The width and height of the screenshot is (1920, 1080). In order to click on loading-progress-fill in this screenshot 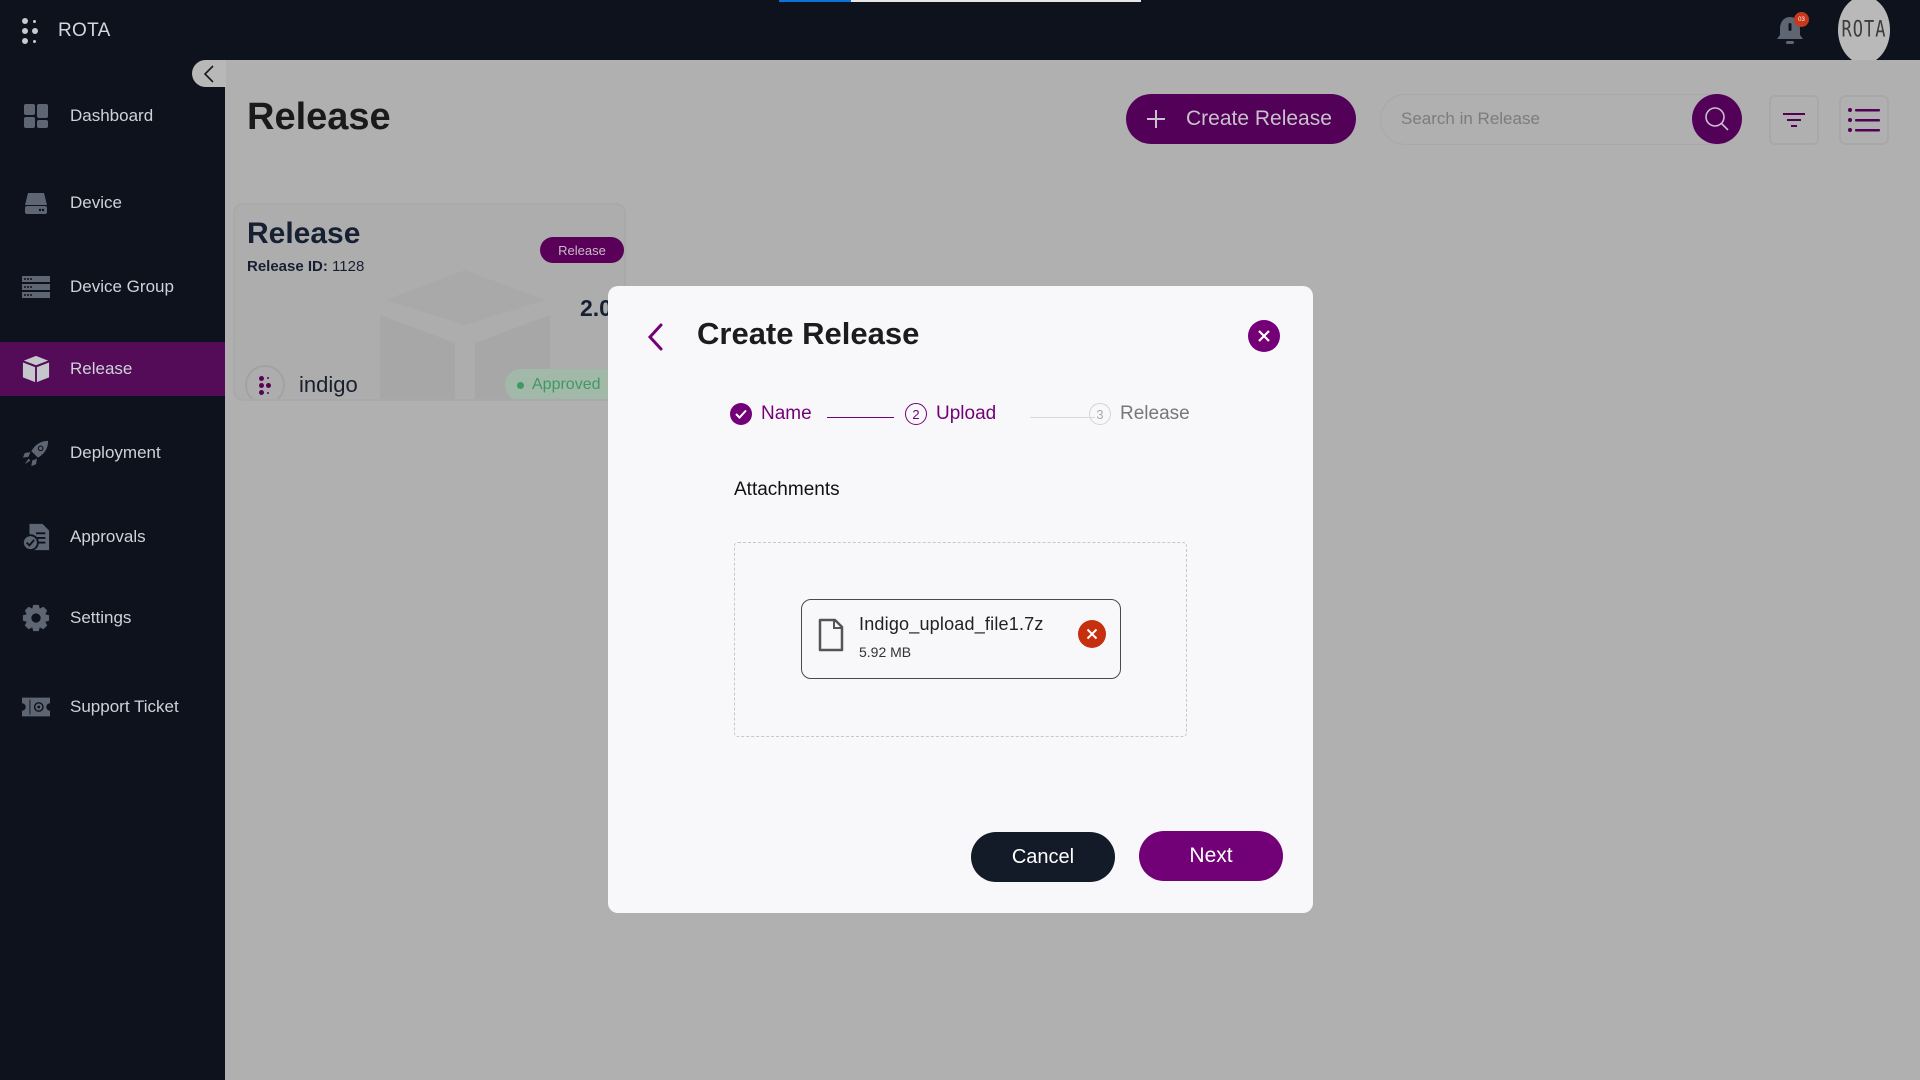, I will do `click(815, 1)`.